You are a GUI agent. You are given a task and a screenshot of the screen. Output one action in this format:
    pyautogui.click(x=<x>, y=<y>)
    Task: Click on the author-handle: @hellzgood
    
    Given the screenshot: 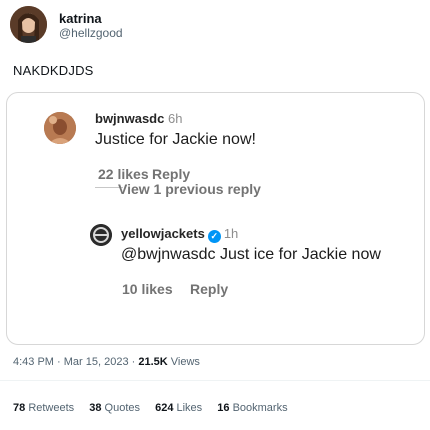 What is the action you would take?
    pyautogui.click(x=91, y=33)
    